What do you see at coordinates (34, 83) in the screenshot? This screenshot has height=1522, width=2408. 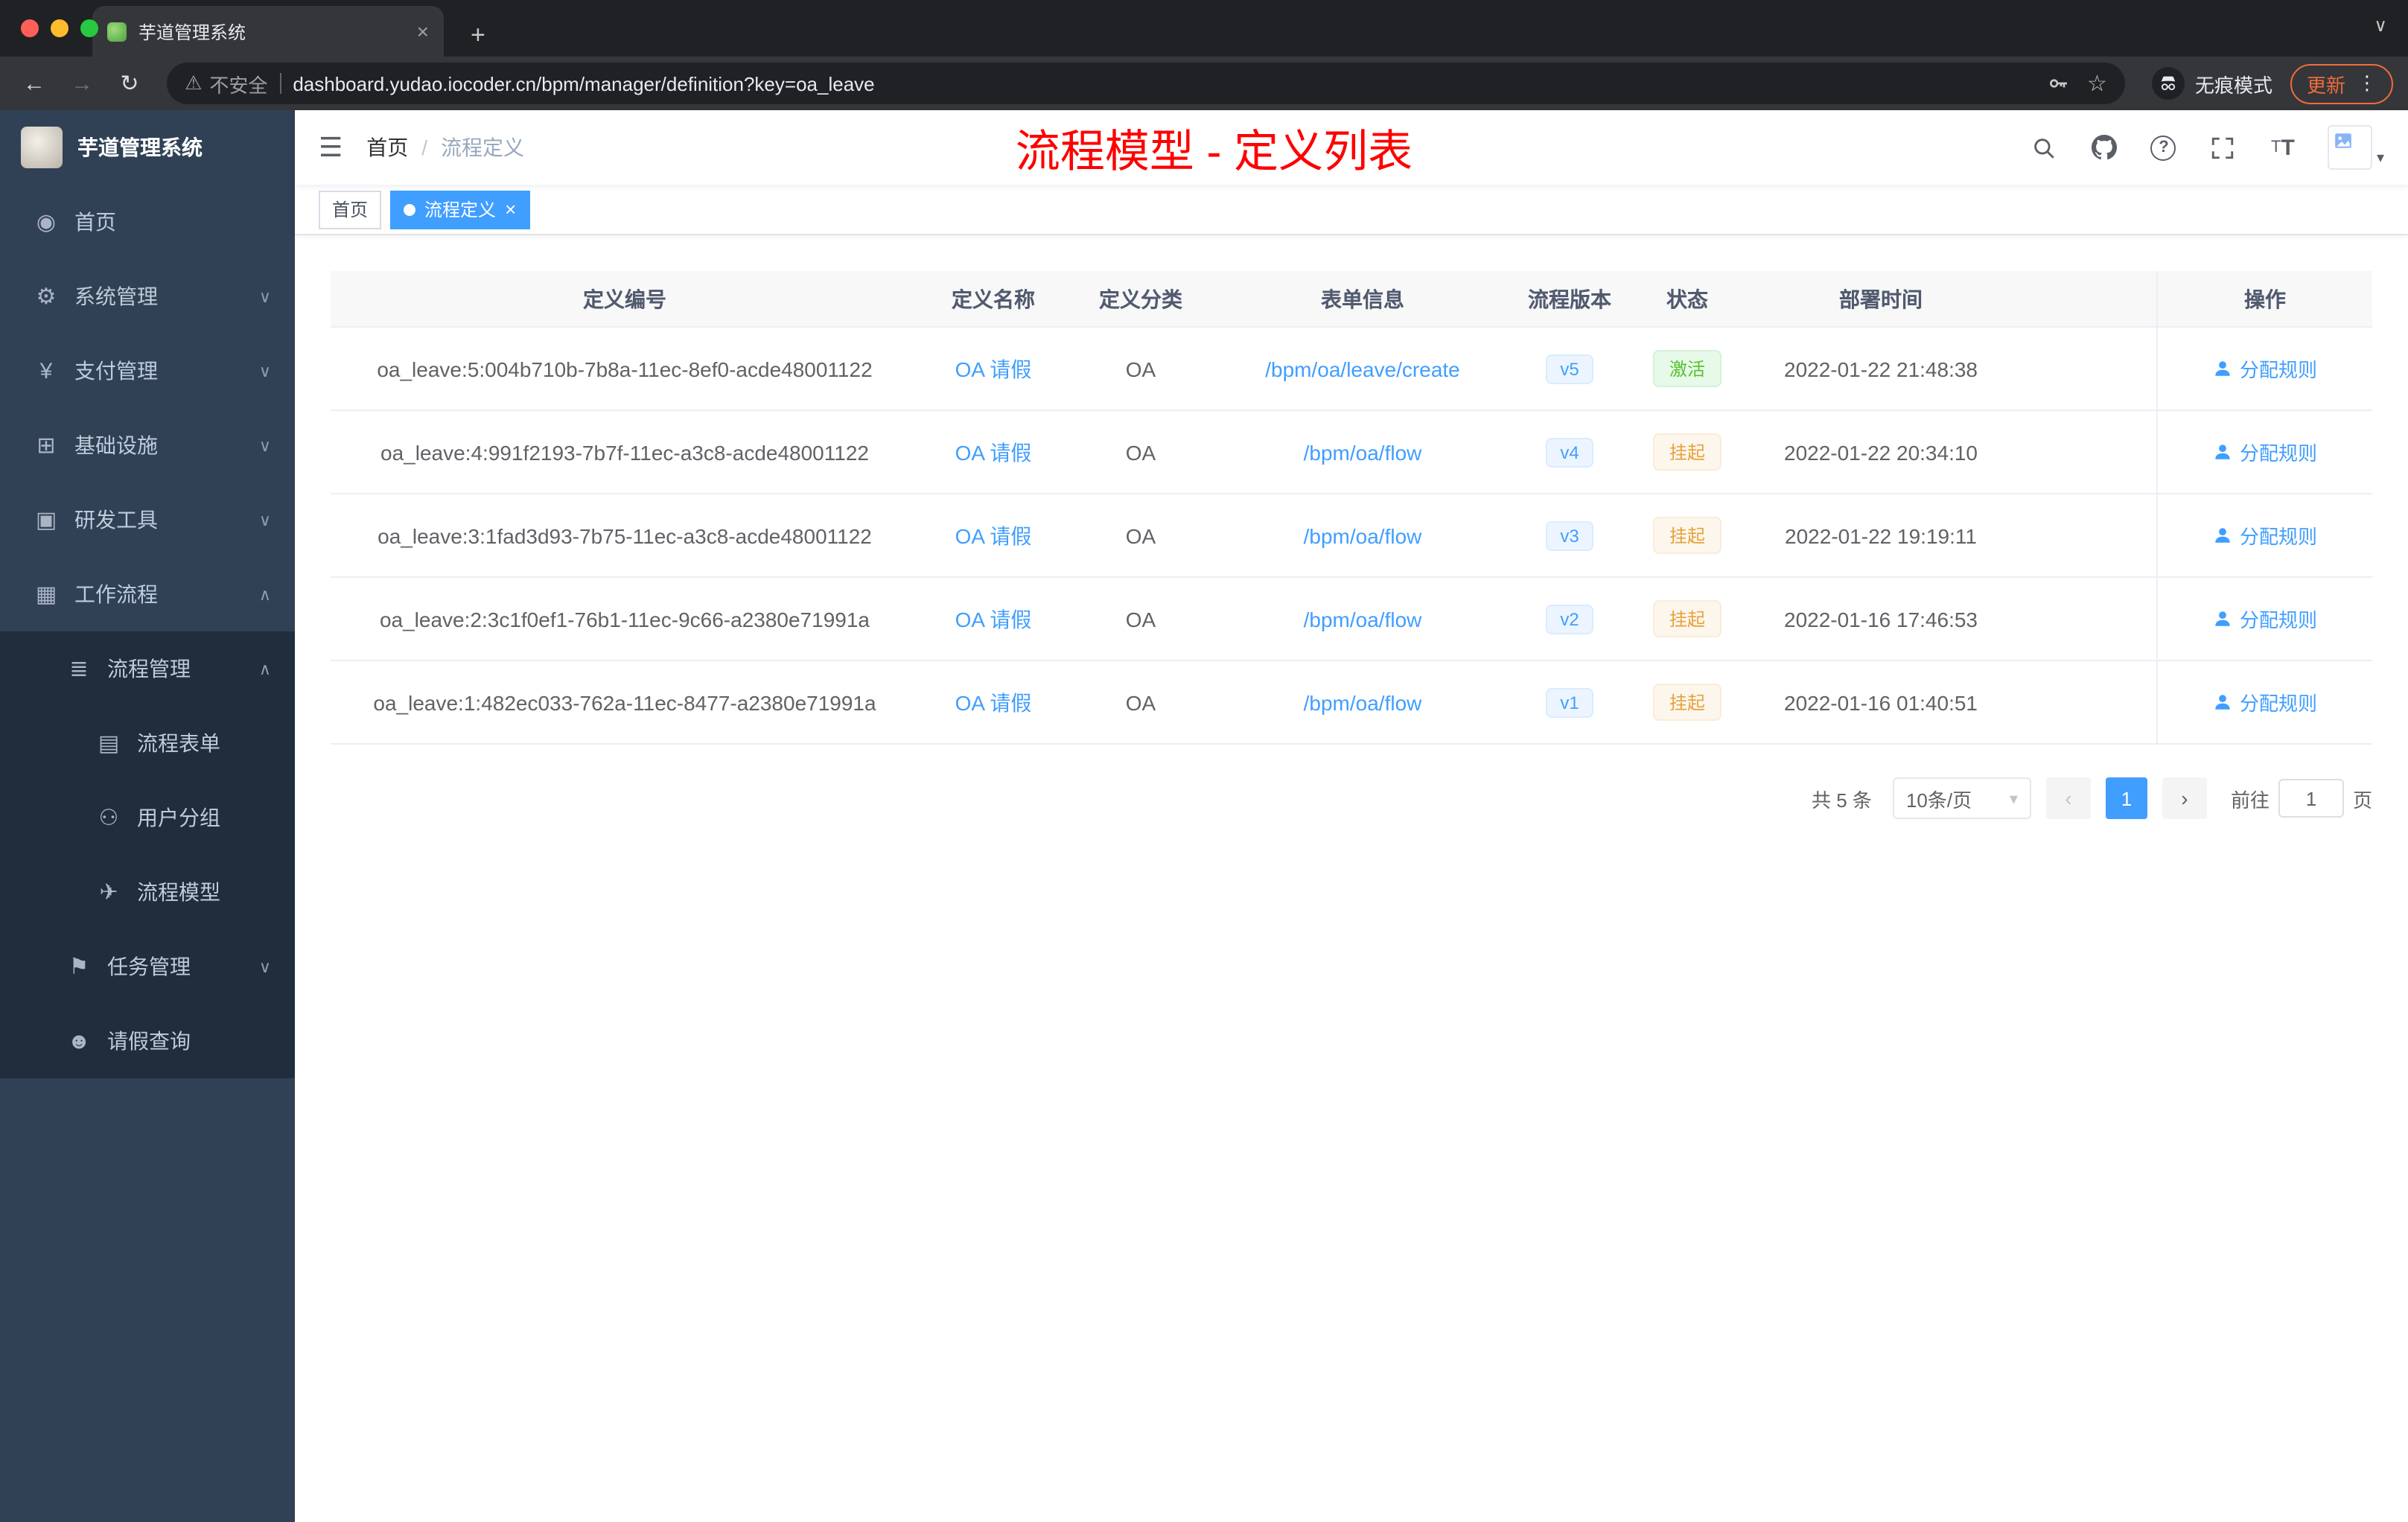 I see `back-button: ←` at bounding box center [34, 83].